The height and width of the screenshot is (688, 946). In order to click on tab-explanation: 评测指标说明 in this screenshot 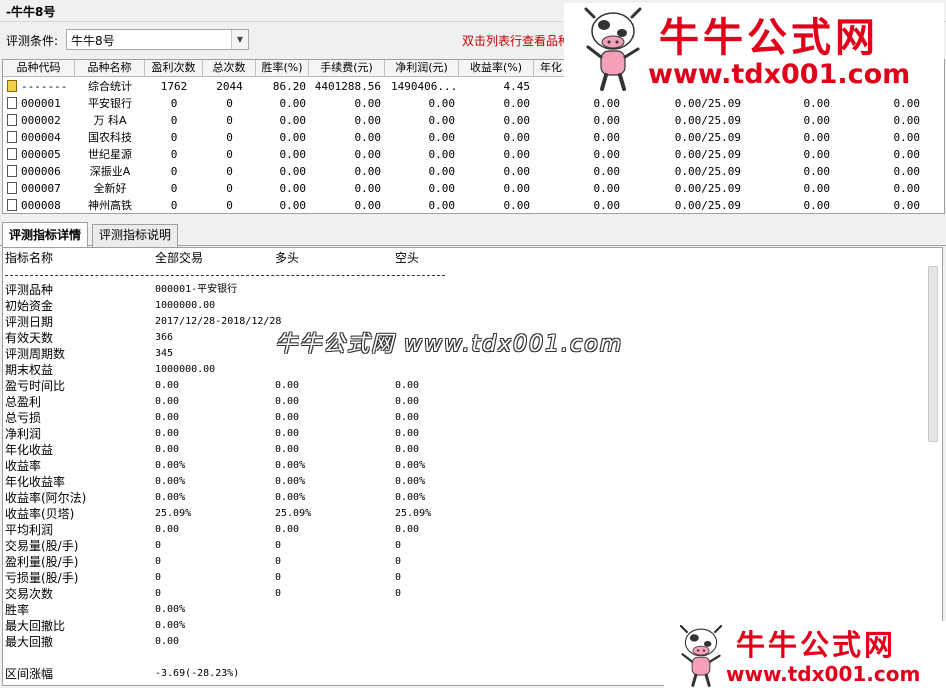, I will do `click(135, 235)`.